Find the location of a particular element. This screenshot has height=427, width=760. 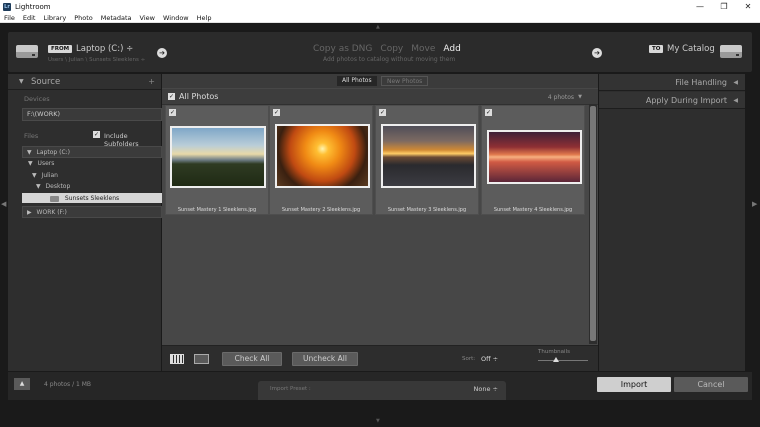

left-panel-collapse-icon: ◀ is located at coordinates (3, 204).